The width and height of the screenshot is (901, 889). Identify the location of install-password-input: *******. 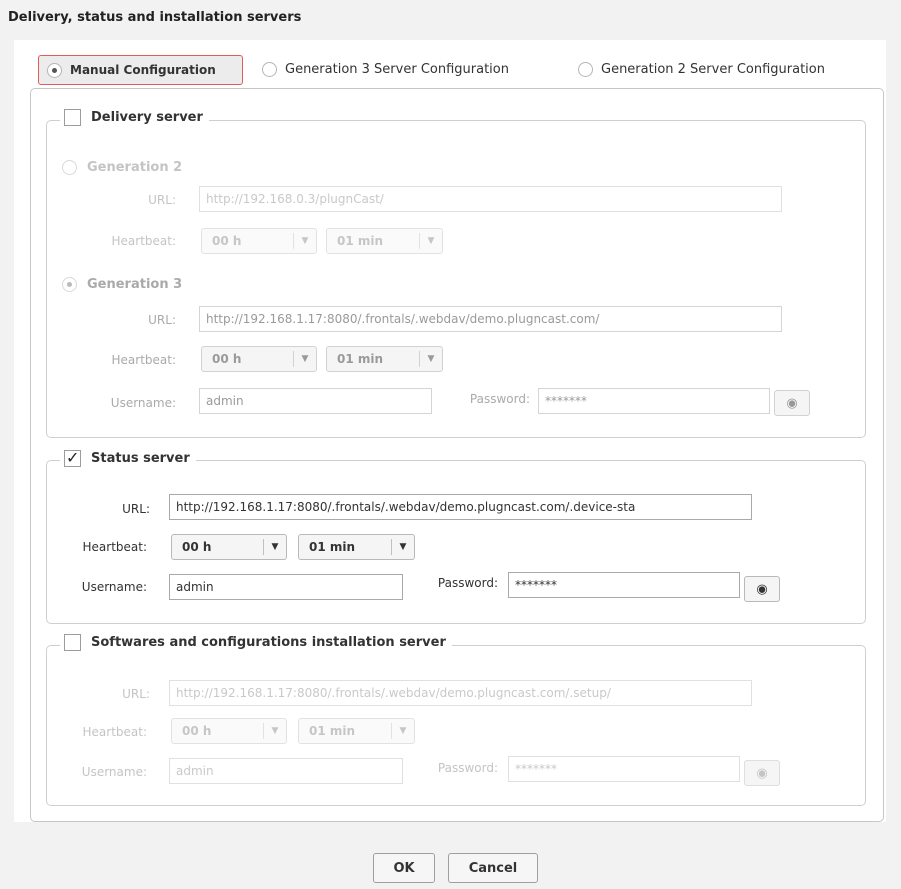
(624, 769).